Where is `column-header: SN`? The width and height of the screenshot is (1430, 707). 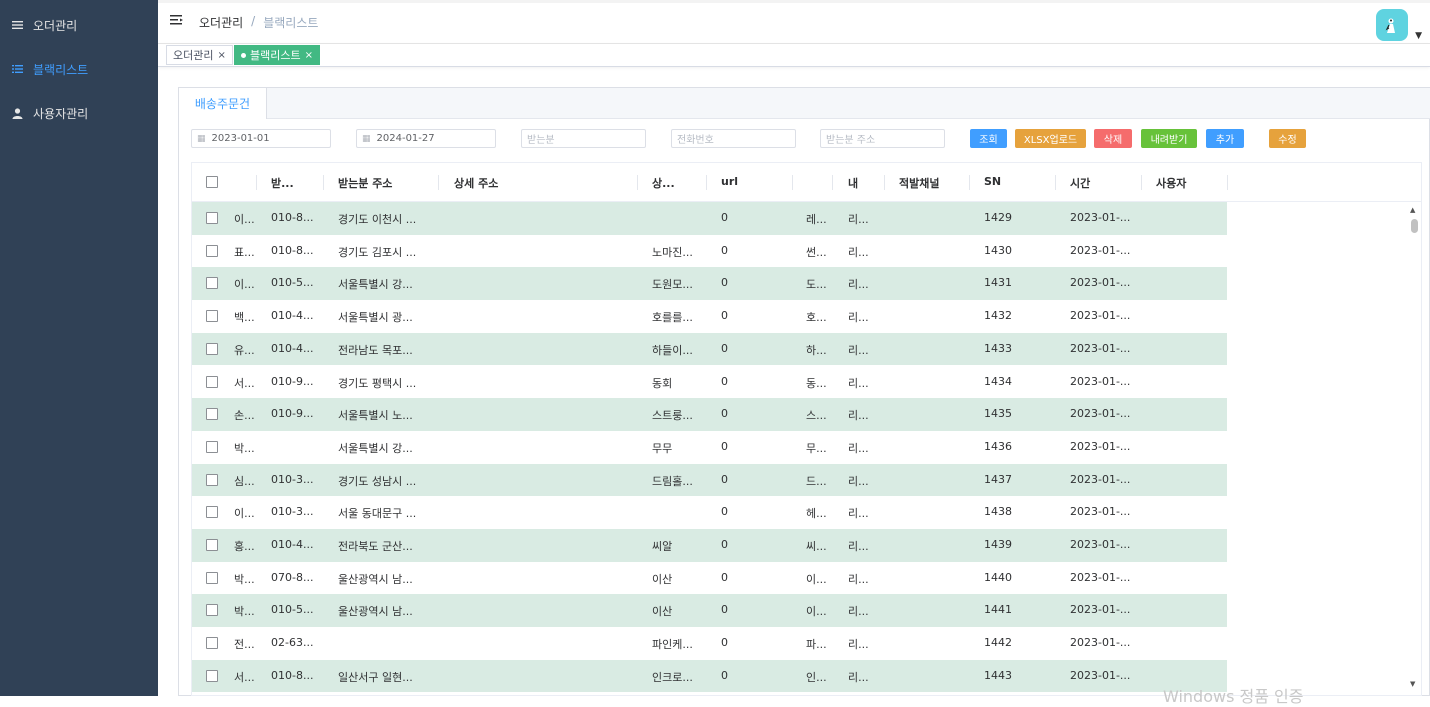 column-header: SN is located at coordinates (992, 181).